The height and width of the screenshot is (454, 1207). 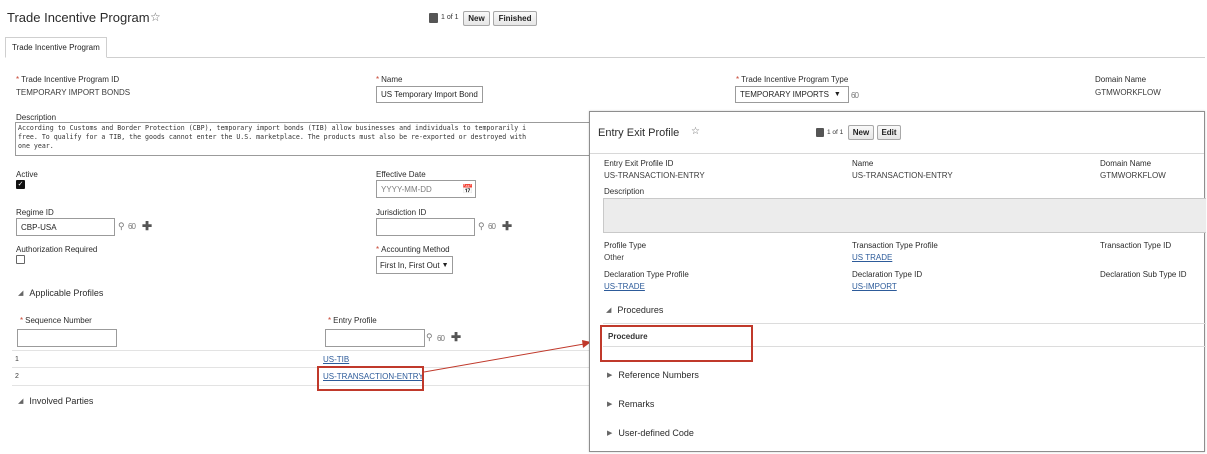 What do you see at coordinates (872, 257) in the screenshot?
I see `transaction-type-profile-link: US TRADE` at bounding box center [872, 257].